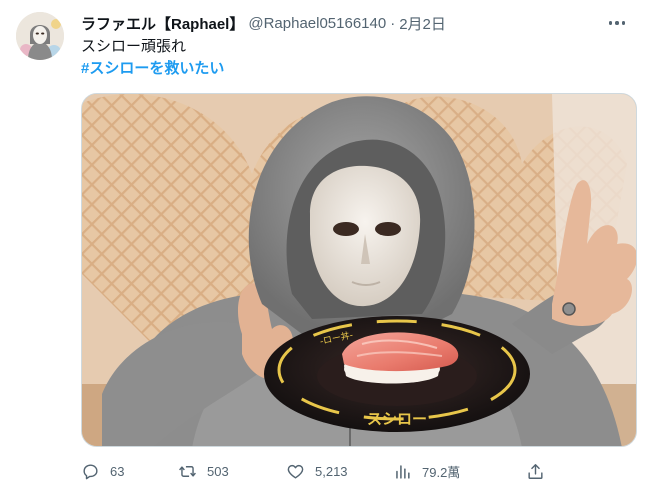 The height and width of the screenshot is (492, 650). I want to click on comment-bubble-icon, so click(90, 471).